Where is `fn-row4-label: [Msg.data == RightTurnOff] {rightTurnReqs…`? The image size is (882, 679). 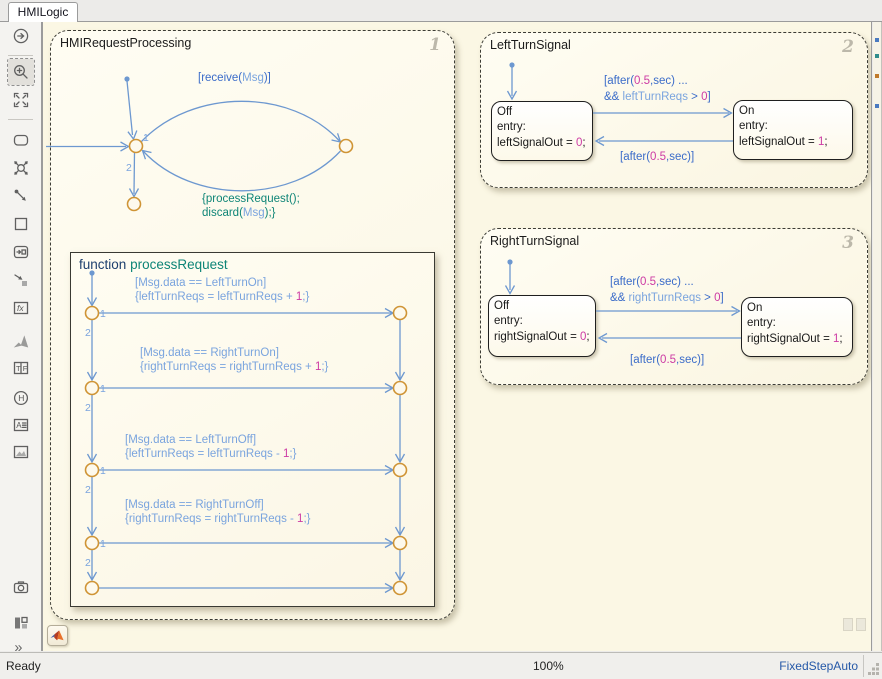 fn-row4-label: [Msg.data == RightTurnOff] {rightTurnReqs… is located at coordinates (218, 512).